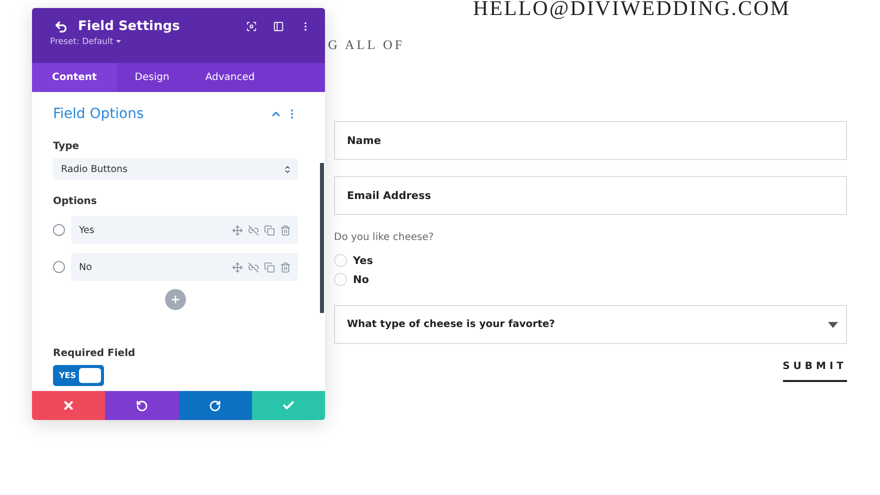  Describe the element at coordinates (78, 375) in the screenshot. I see `toggle-switch: YES` at that location.